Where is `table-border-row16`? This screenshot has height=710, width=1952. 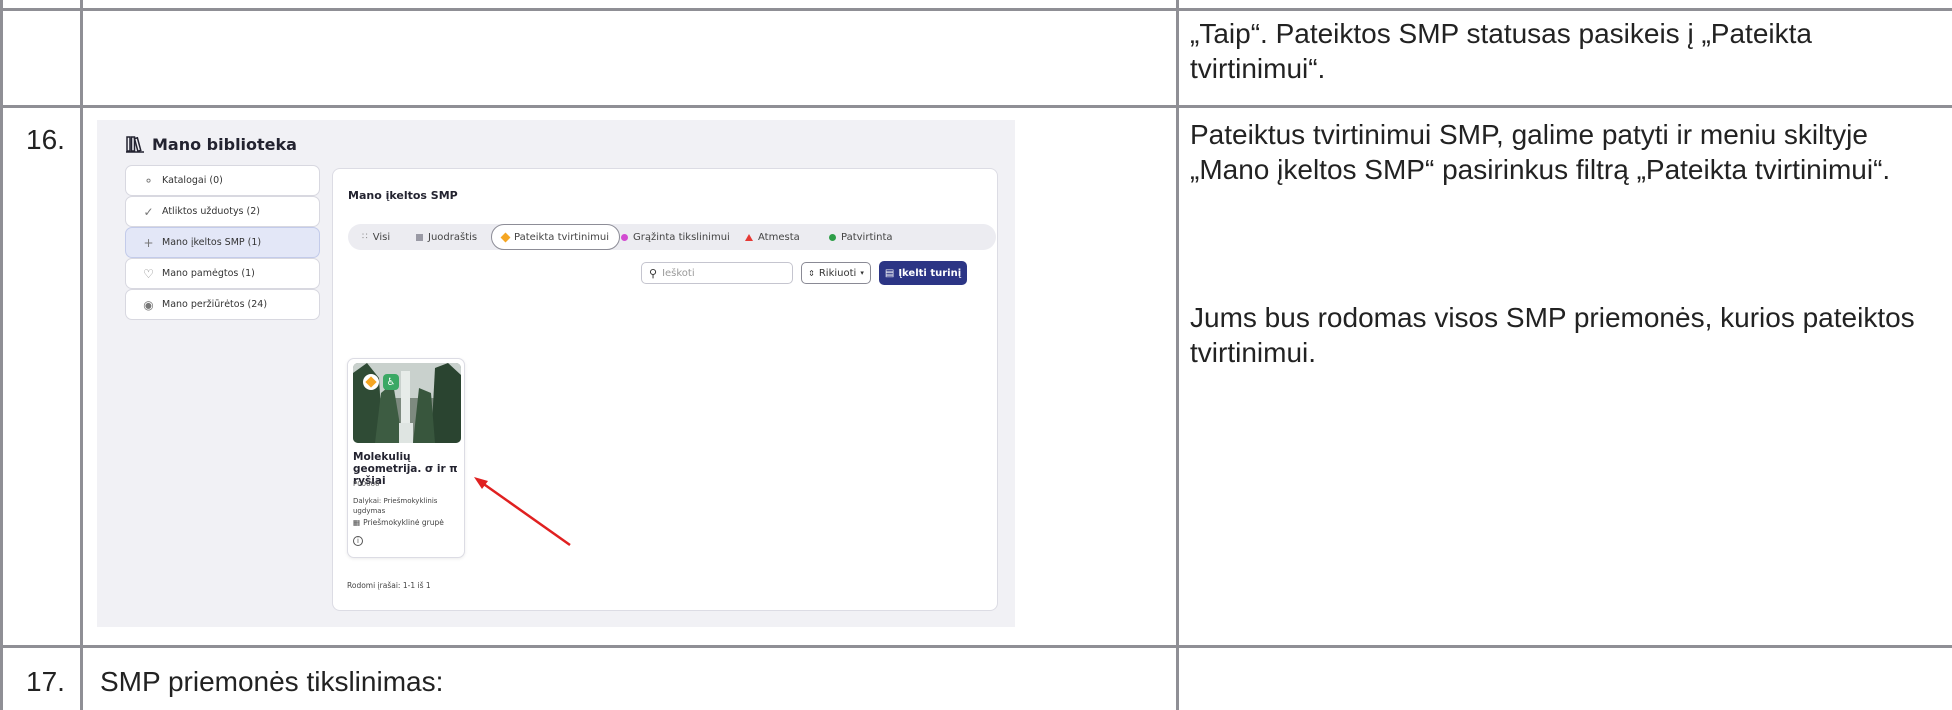 table-border-row16 is located at coordinates (976, 106).